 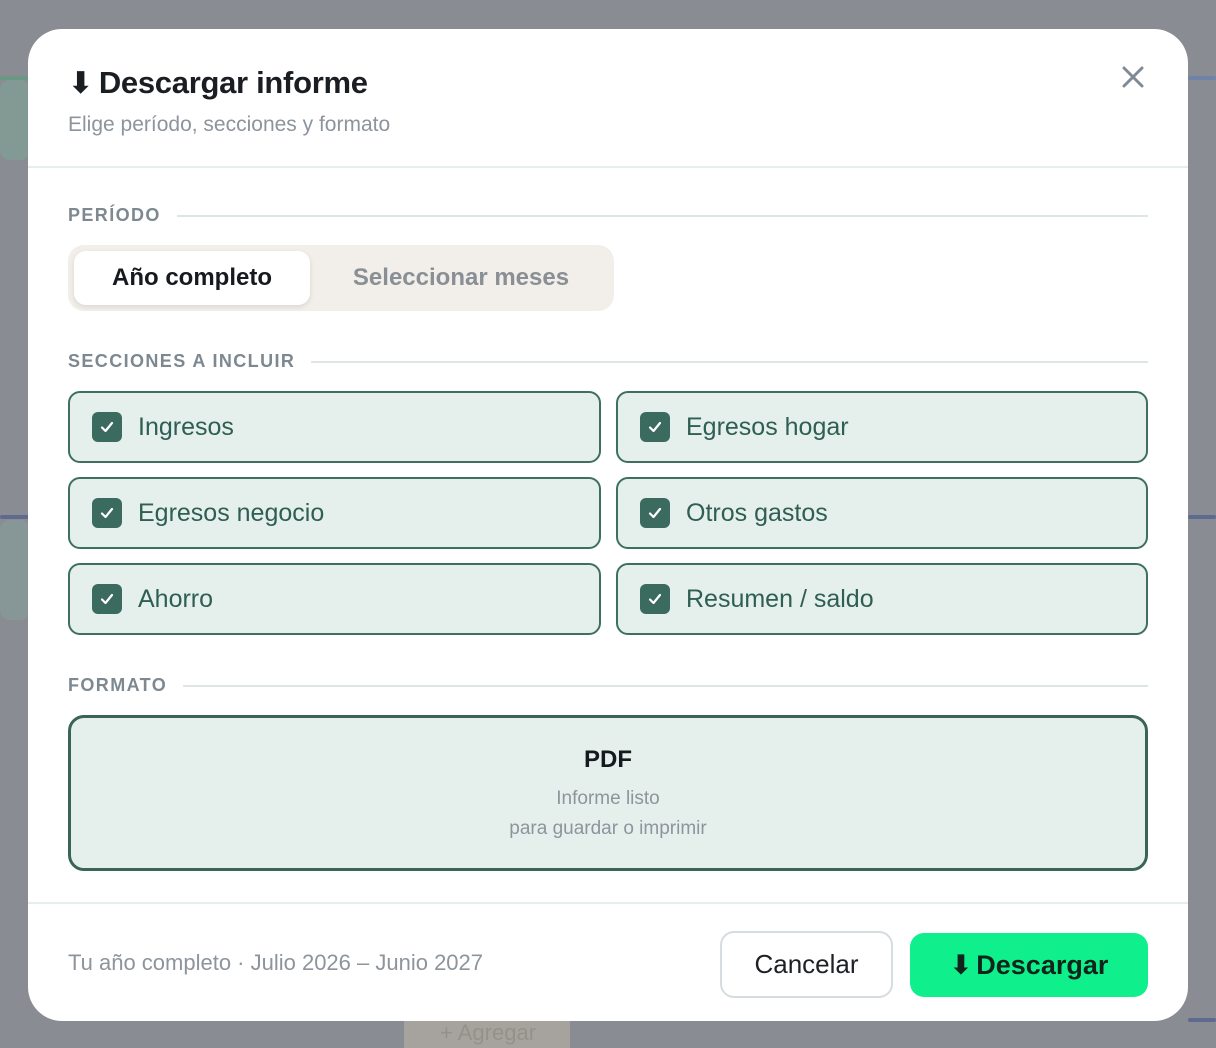 What do you see at coordinates (182, 361) in the screenshot?
I see `sections-label-text: SECCIONES A INCLUIR` at bounding box center [182, 361].